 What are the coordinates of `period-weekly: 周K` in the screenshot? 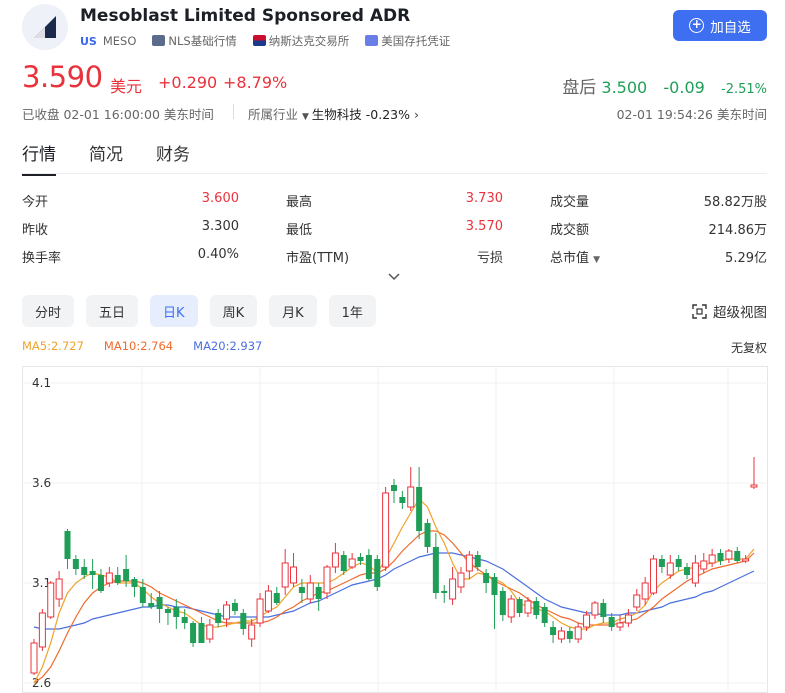 It's located at (233, 311).